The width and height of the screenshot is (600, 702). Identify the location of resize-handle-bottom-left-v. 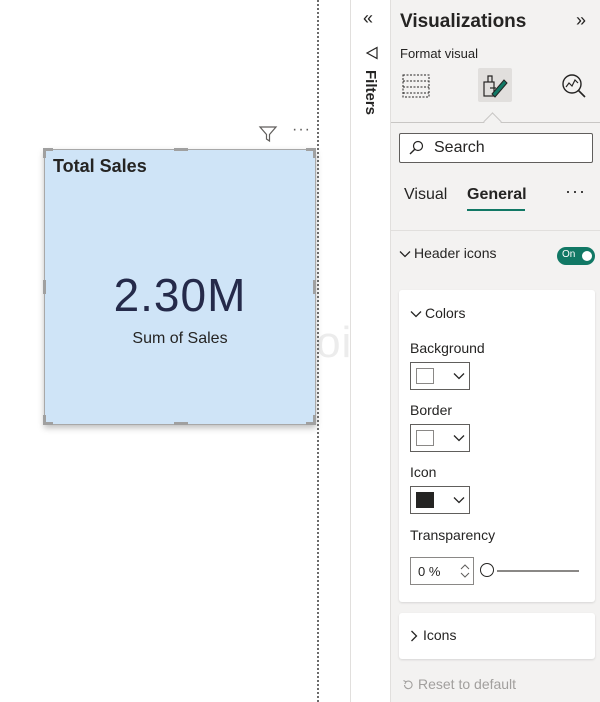
(44, 420).